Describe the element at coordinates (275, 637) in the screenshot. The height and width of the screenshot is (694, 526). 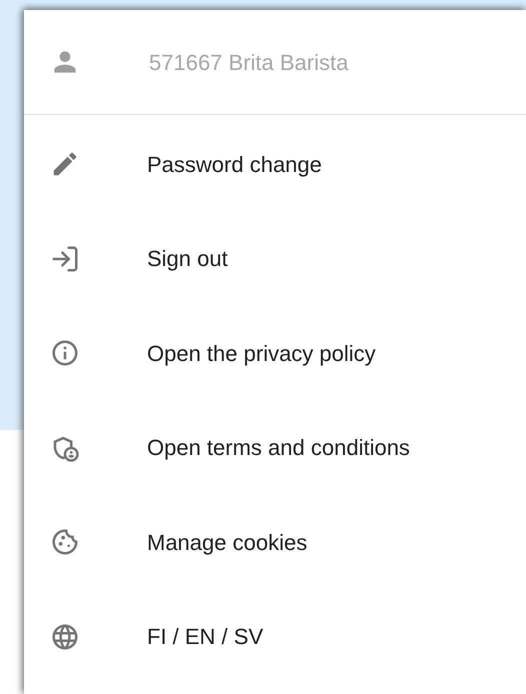
I see `menu-item: FI / EN / SV` at that location.